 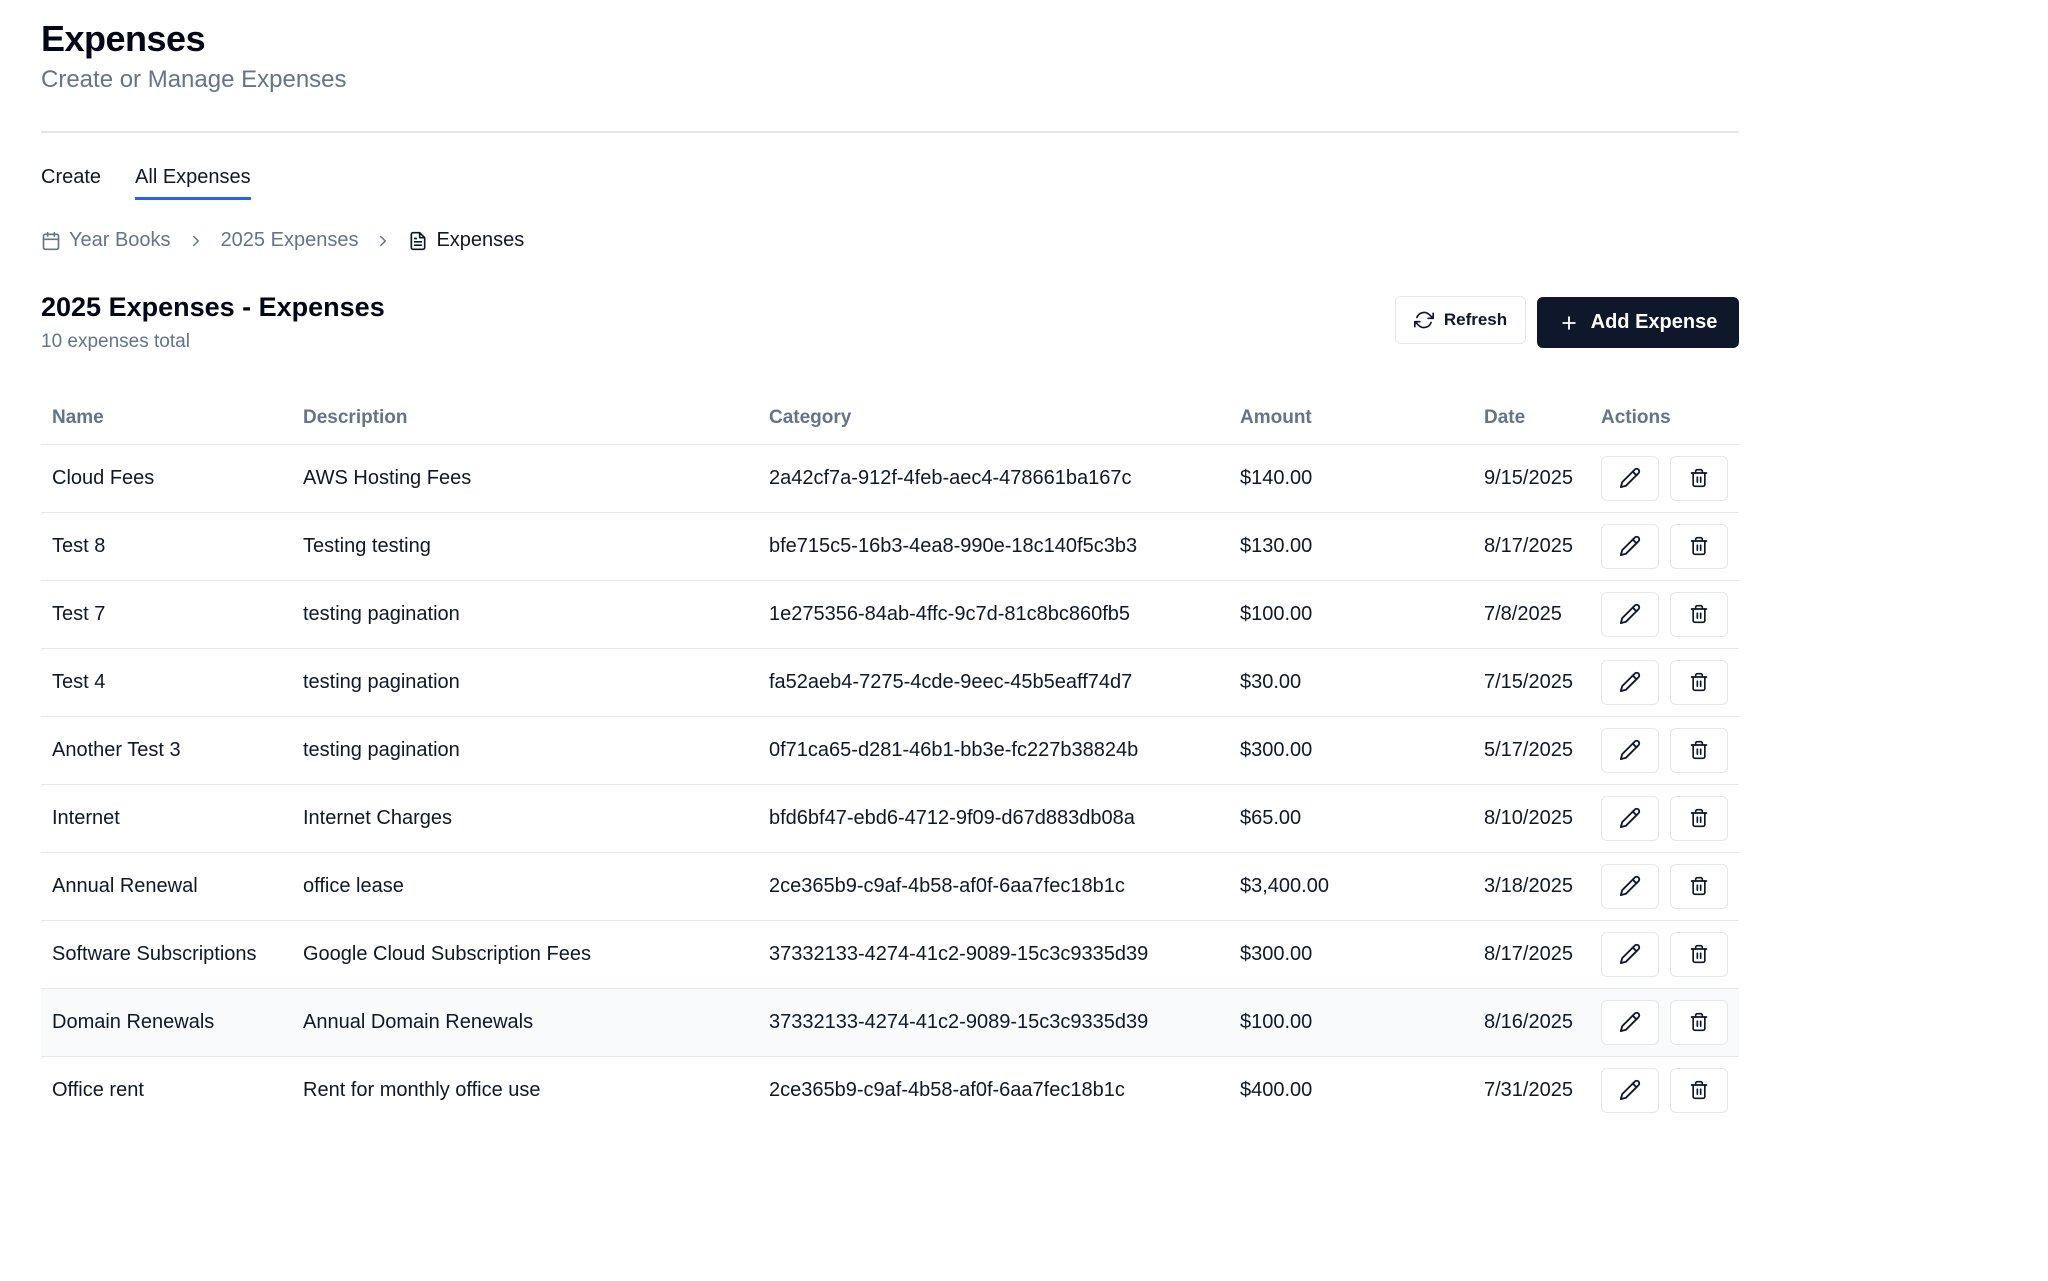 What do you see at coordinates (115, 341) in the screenshot?
I see `expense-count: 10 expenses total` at bounding box center [115, 341].